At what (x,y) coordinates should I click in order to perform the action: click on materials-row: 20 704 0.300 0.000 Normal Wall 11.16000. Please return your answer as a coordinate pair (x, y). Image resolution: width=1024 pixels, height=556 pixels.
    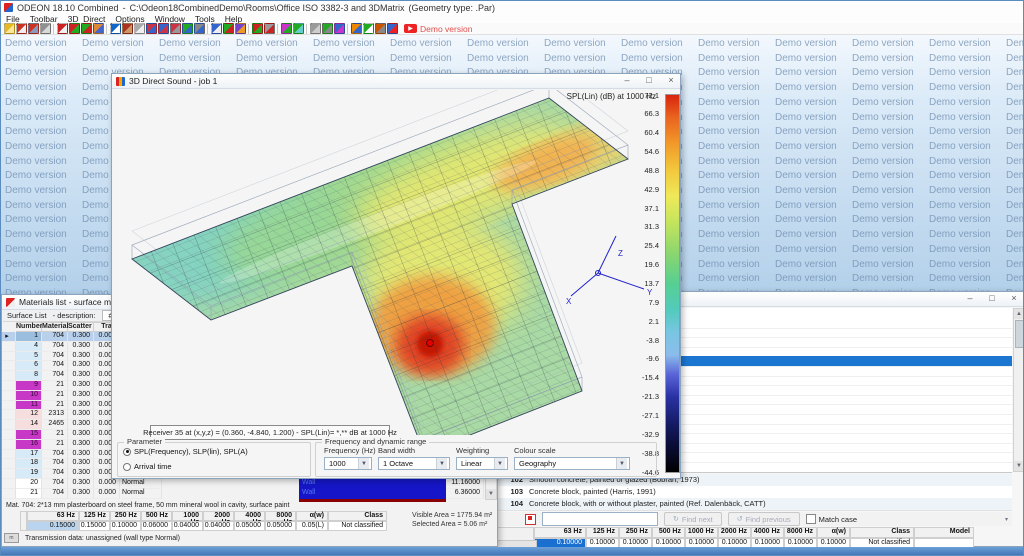
    Looking at the image, I should click on (243, 484).